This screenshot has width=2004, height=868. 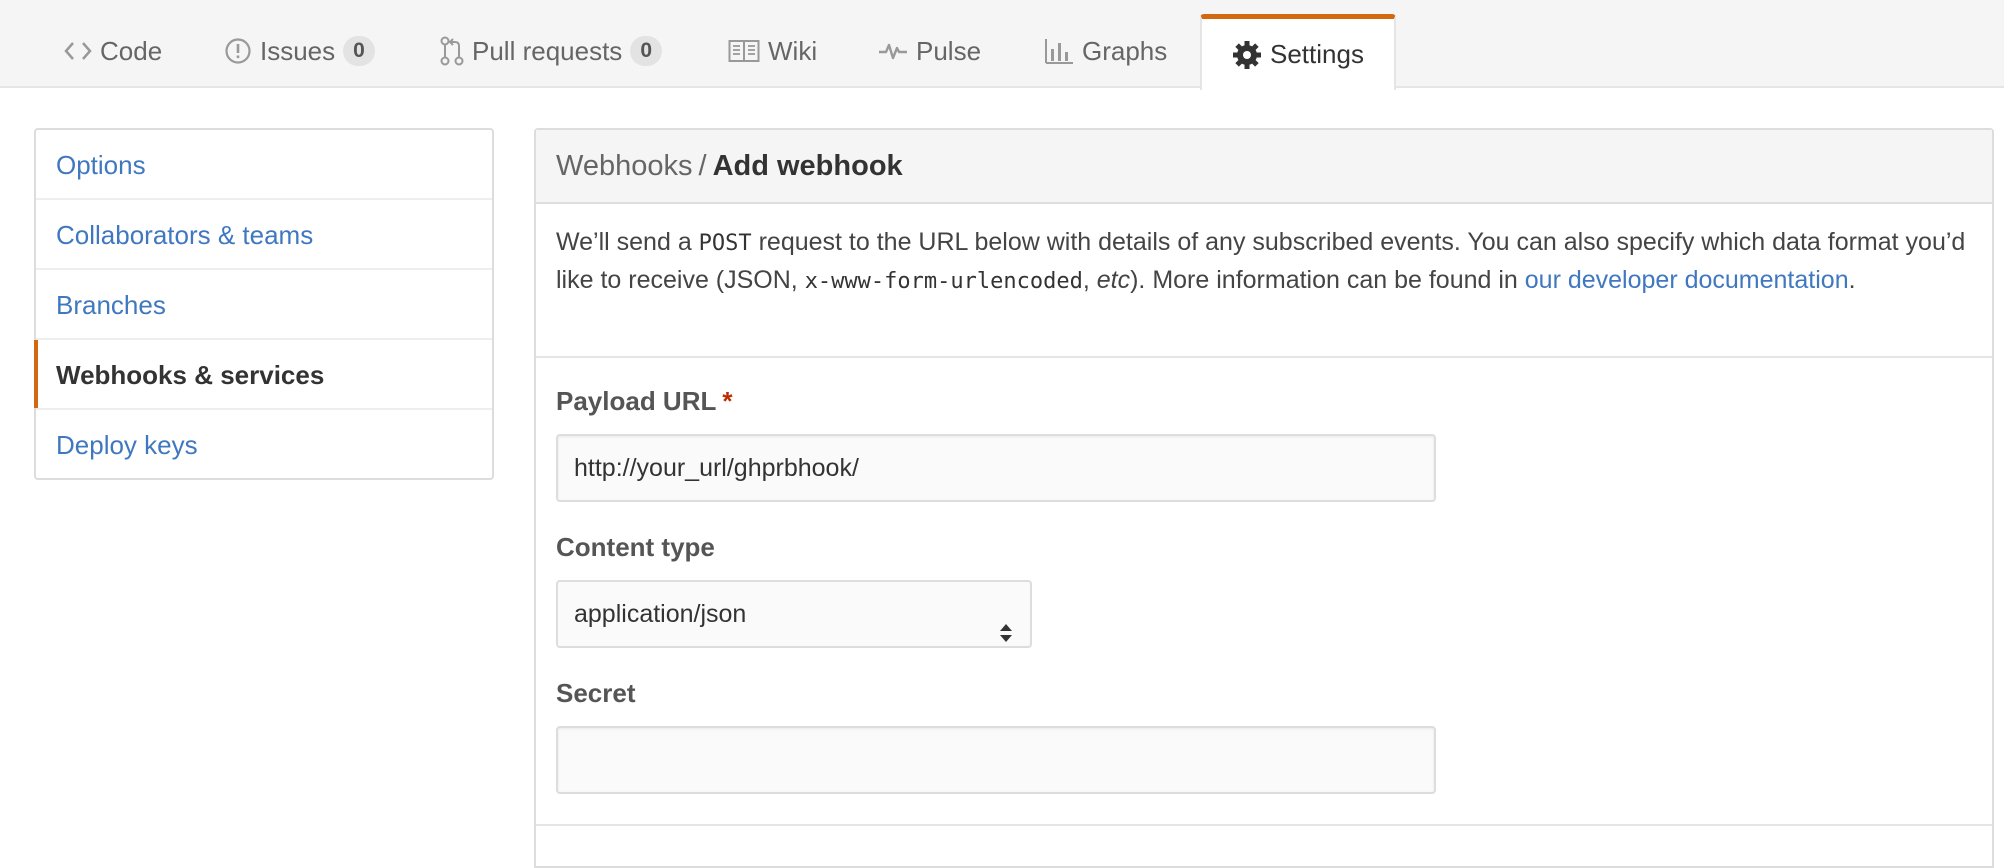 What do you see at coordinates (238, 51) in the screenshot?
I see `issue-opened-icon` at bounding box center [238, 51].